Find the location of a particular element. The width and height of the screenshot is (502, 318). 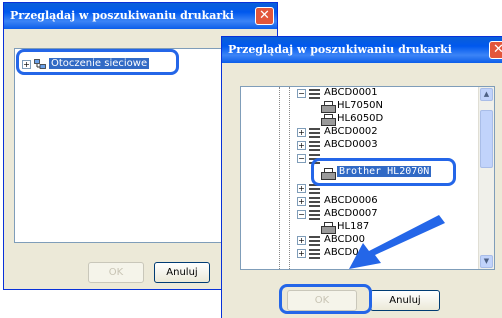

ok-button: OK is located at coordinates (116, 272).